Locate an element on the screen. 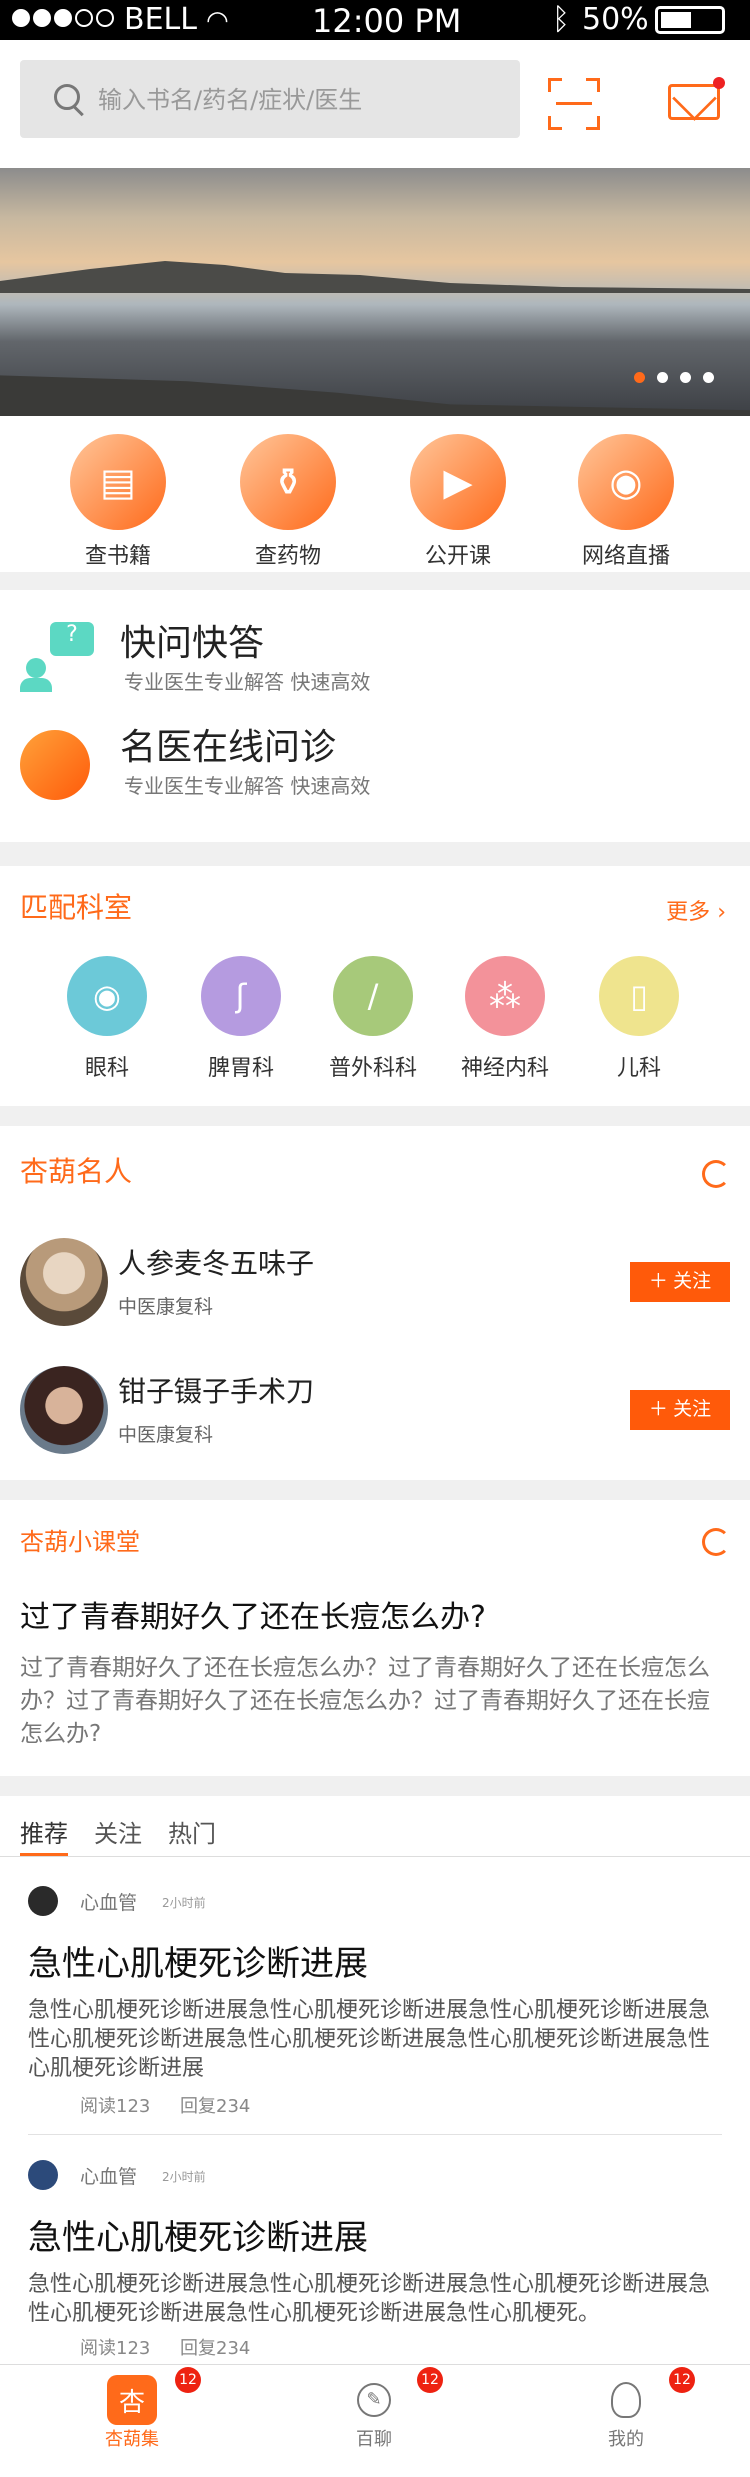  section-title: 杏葫小课堂 is located at coordinates (80, 1542).